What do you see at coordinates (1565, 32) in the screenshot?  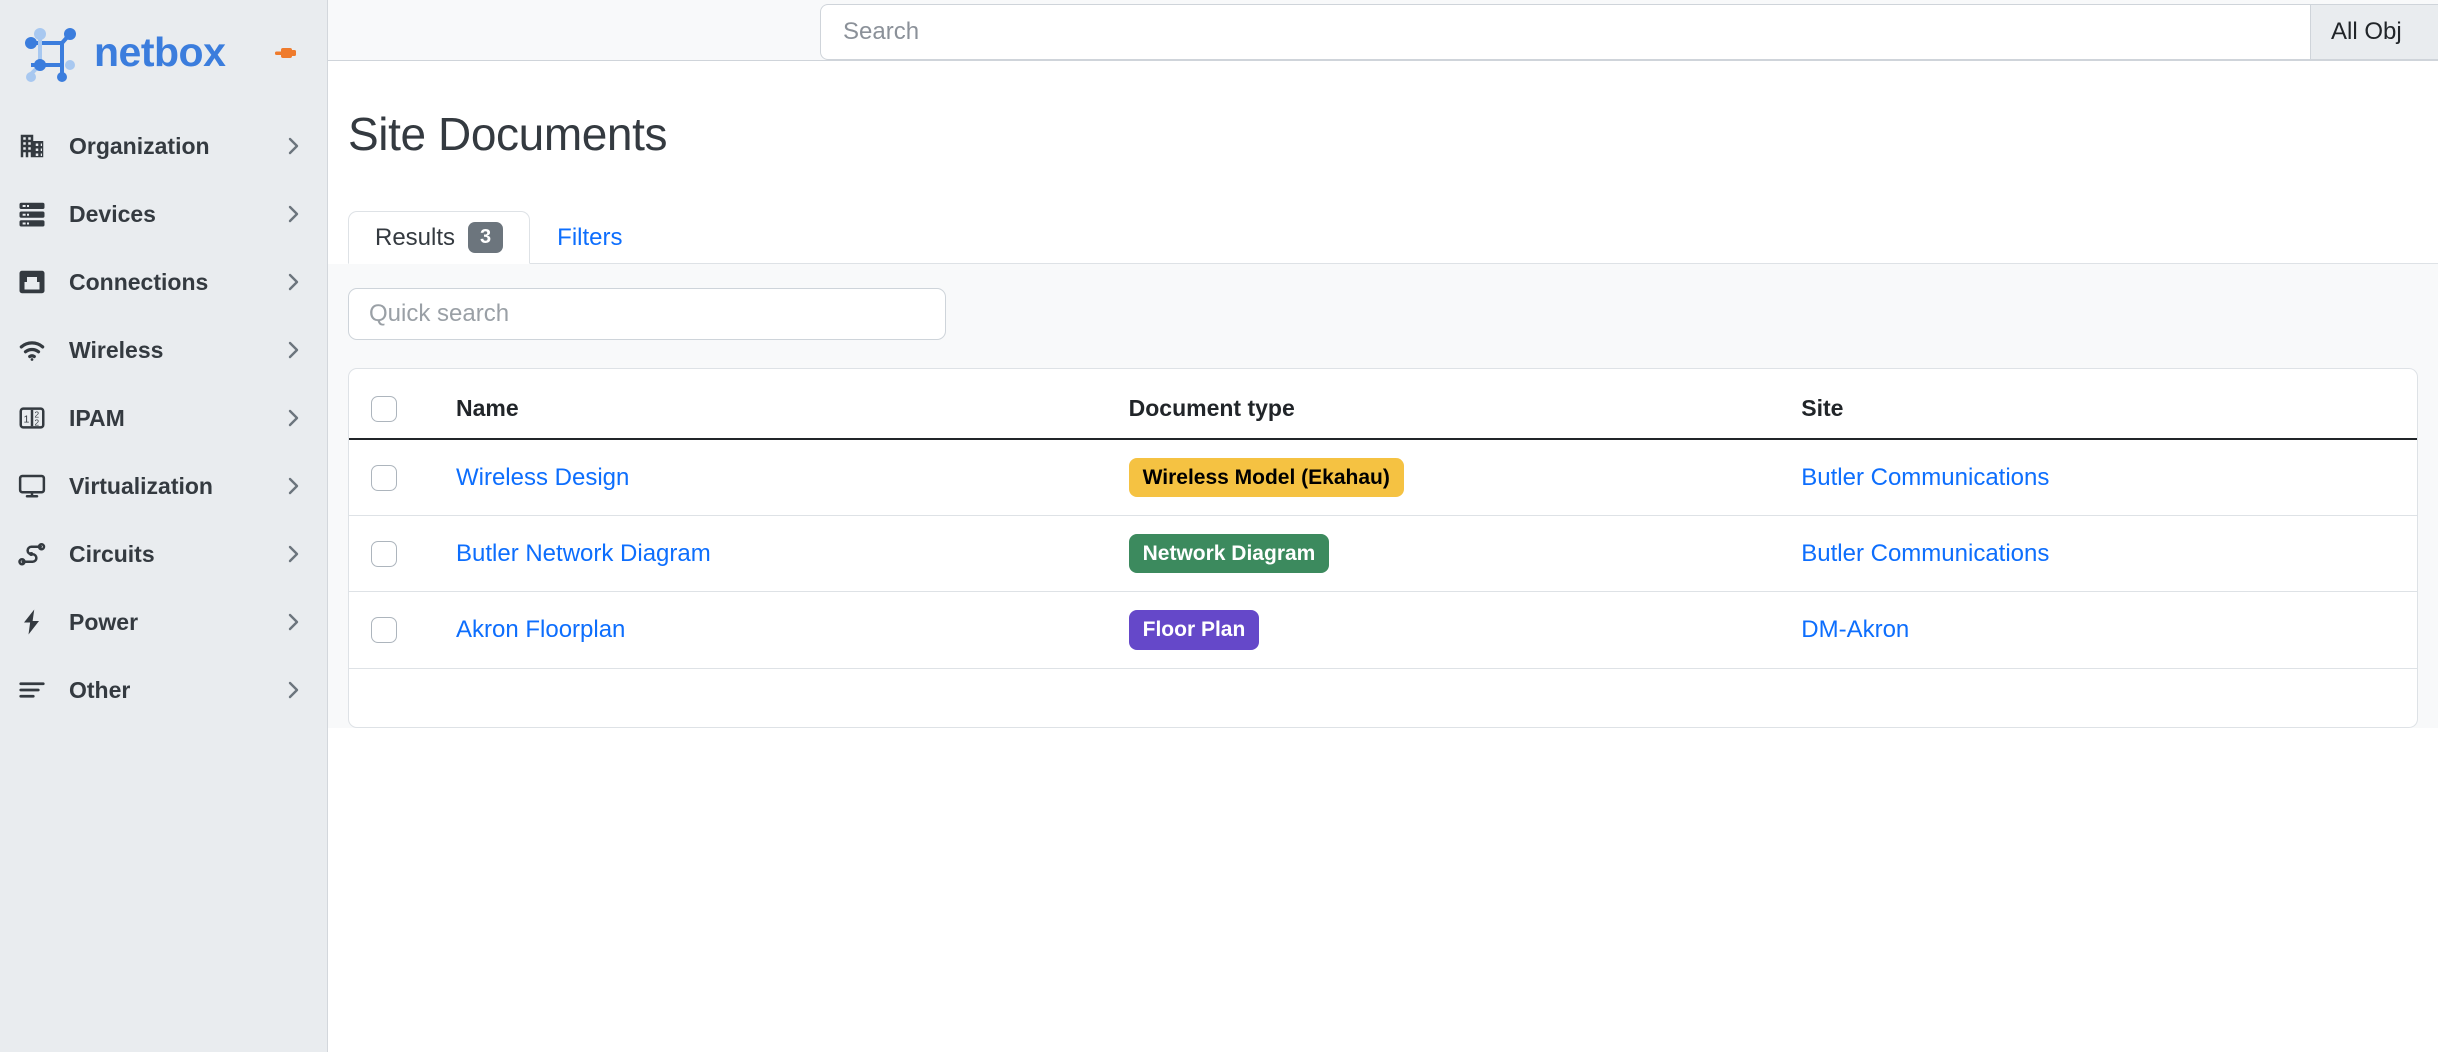 I see `search-input` at bounding box center [1565, 32].